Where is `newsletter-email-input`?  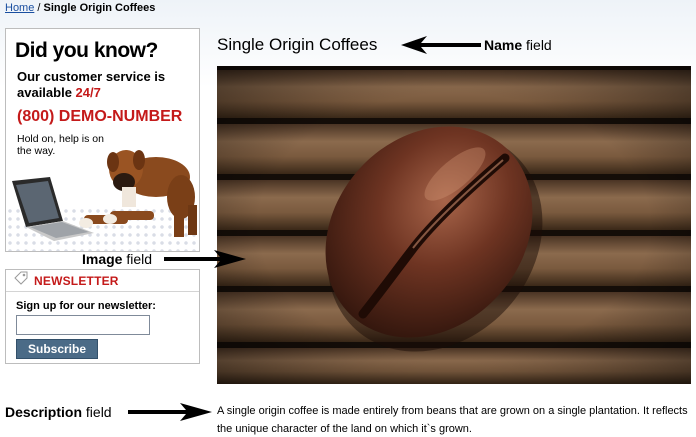 newsletter-email-input is located at coordinates (83, 325).